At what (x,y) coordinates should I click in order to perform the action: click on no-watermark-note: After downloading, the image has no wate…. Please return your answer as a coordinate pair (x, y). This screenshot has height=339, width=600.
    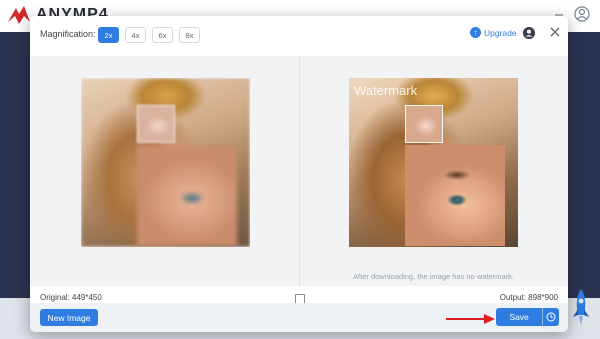
    Looking at the image, I should click on (433, 276).